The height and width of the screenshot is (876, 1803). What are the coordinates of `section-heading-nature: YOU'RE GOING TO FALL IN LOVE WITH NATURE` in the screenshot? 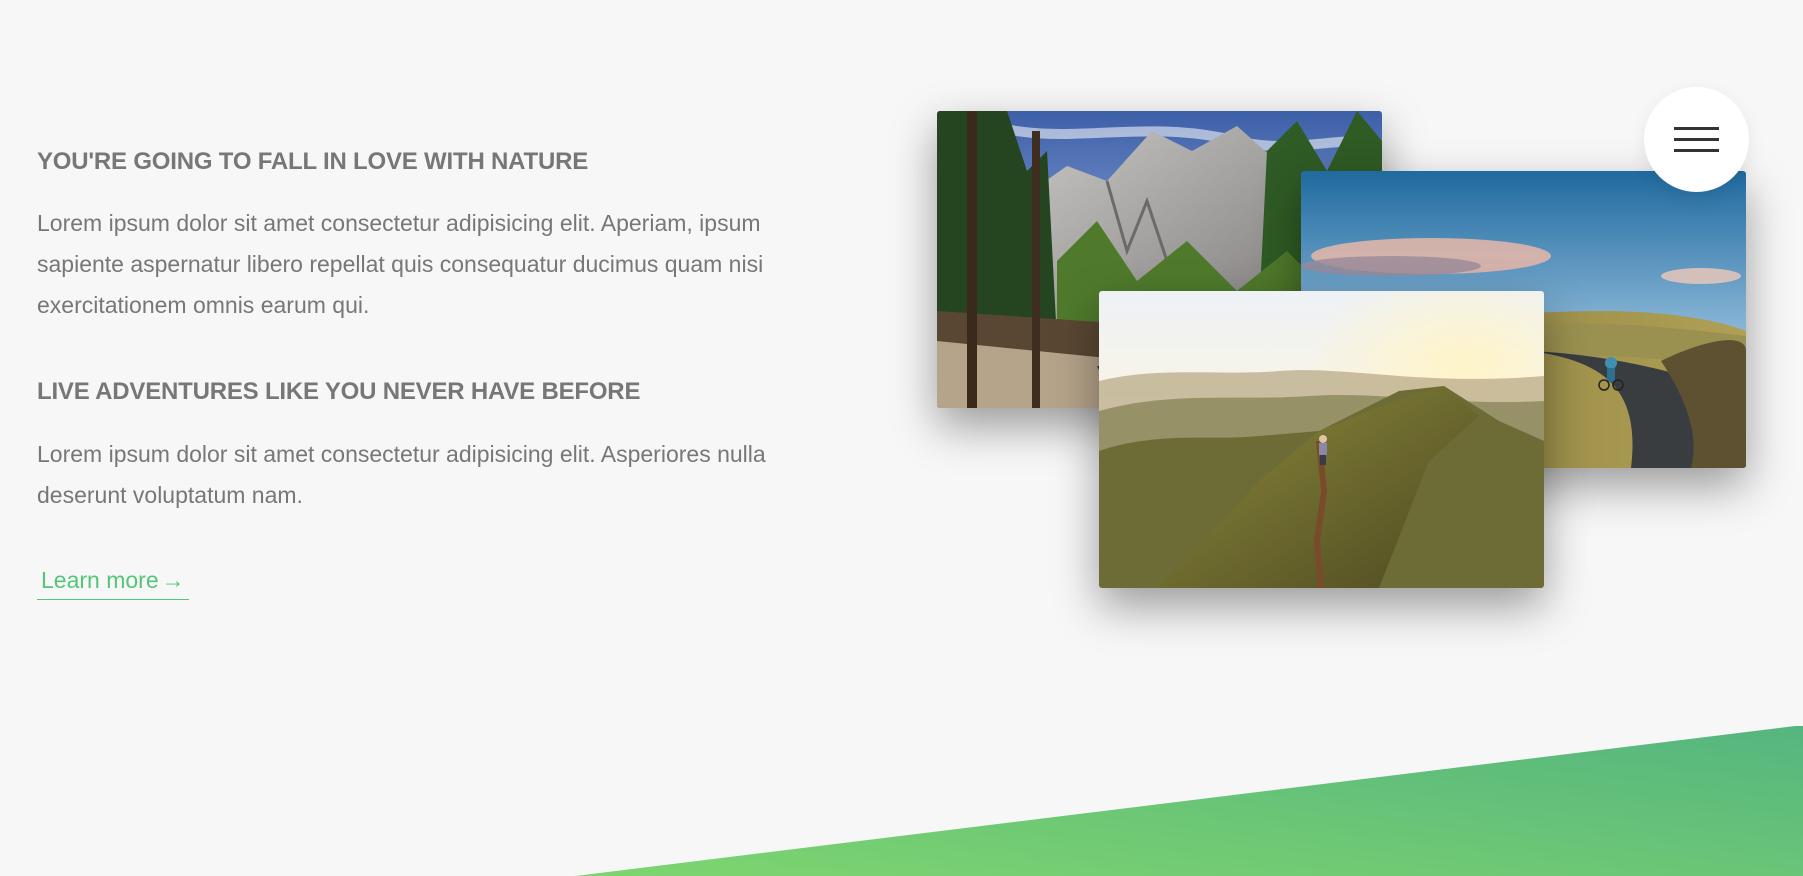 It's located at (313, 161).